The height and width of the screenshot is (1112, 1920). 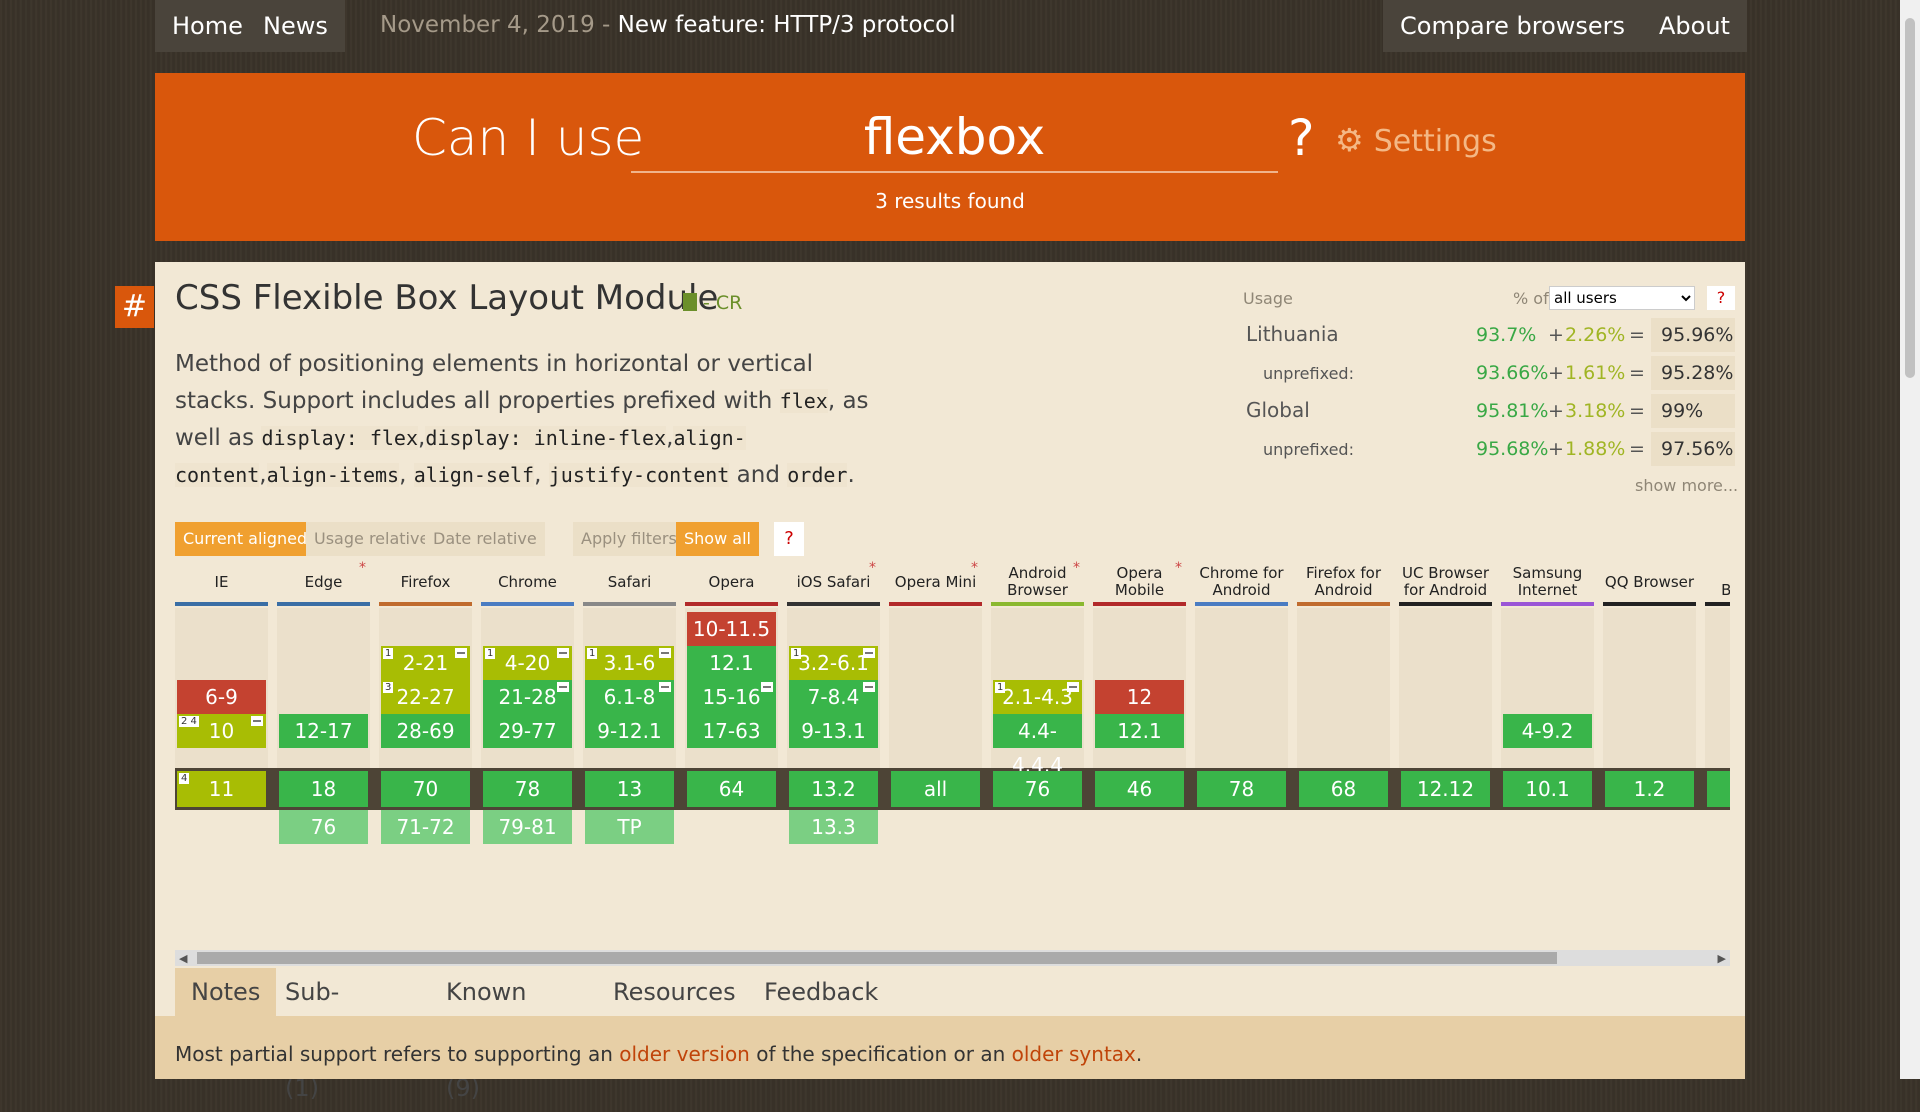 I want to click on version-cell: 1.2, so click(x=1649, y=789).